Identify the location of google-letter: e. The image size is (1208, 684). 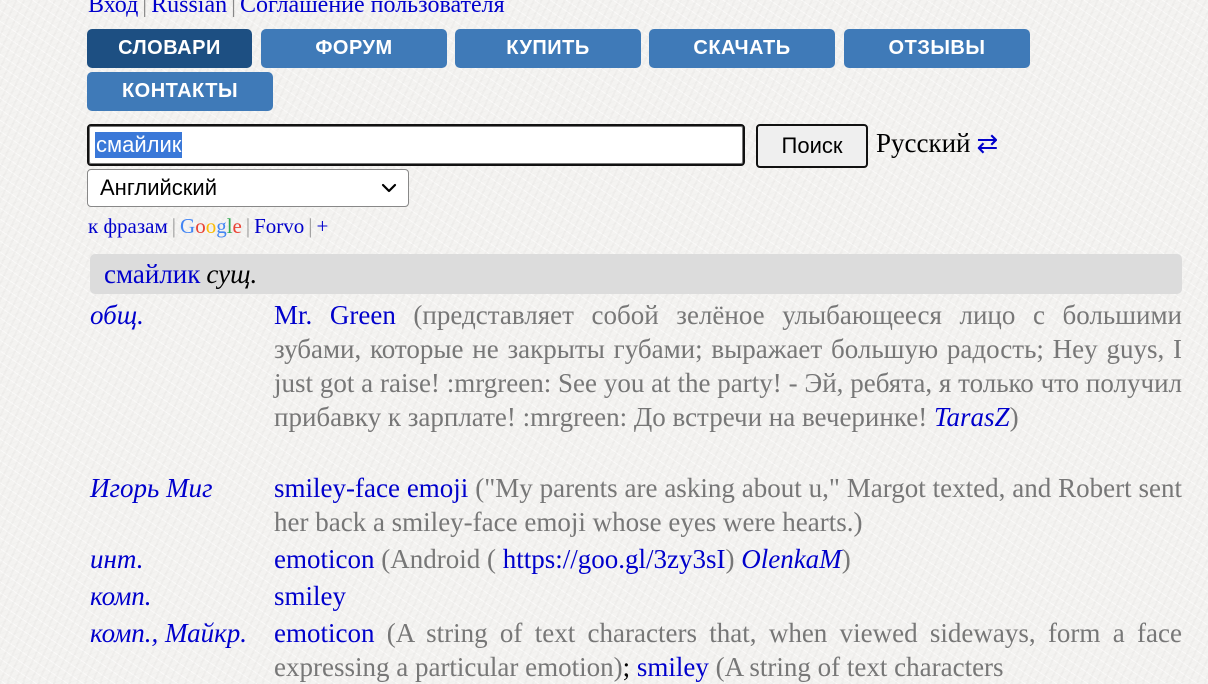
(237, 226).